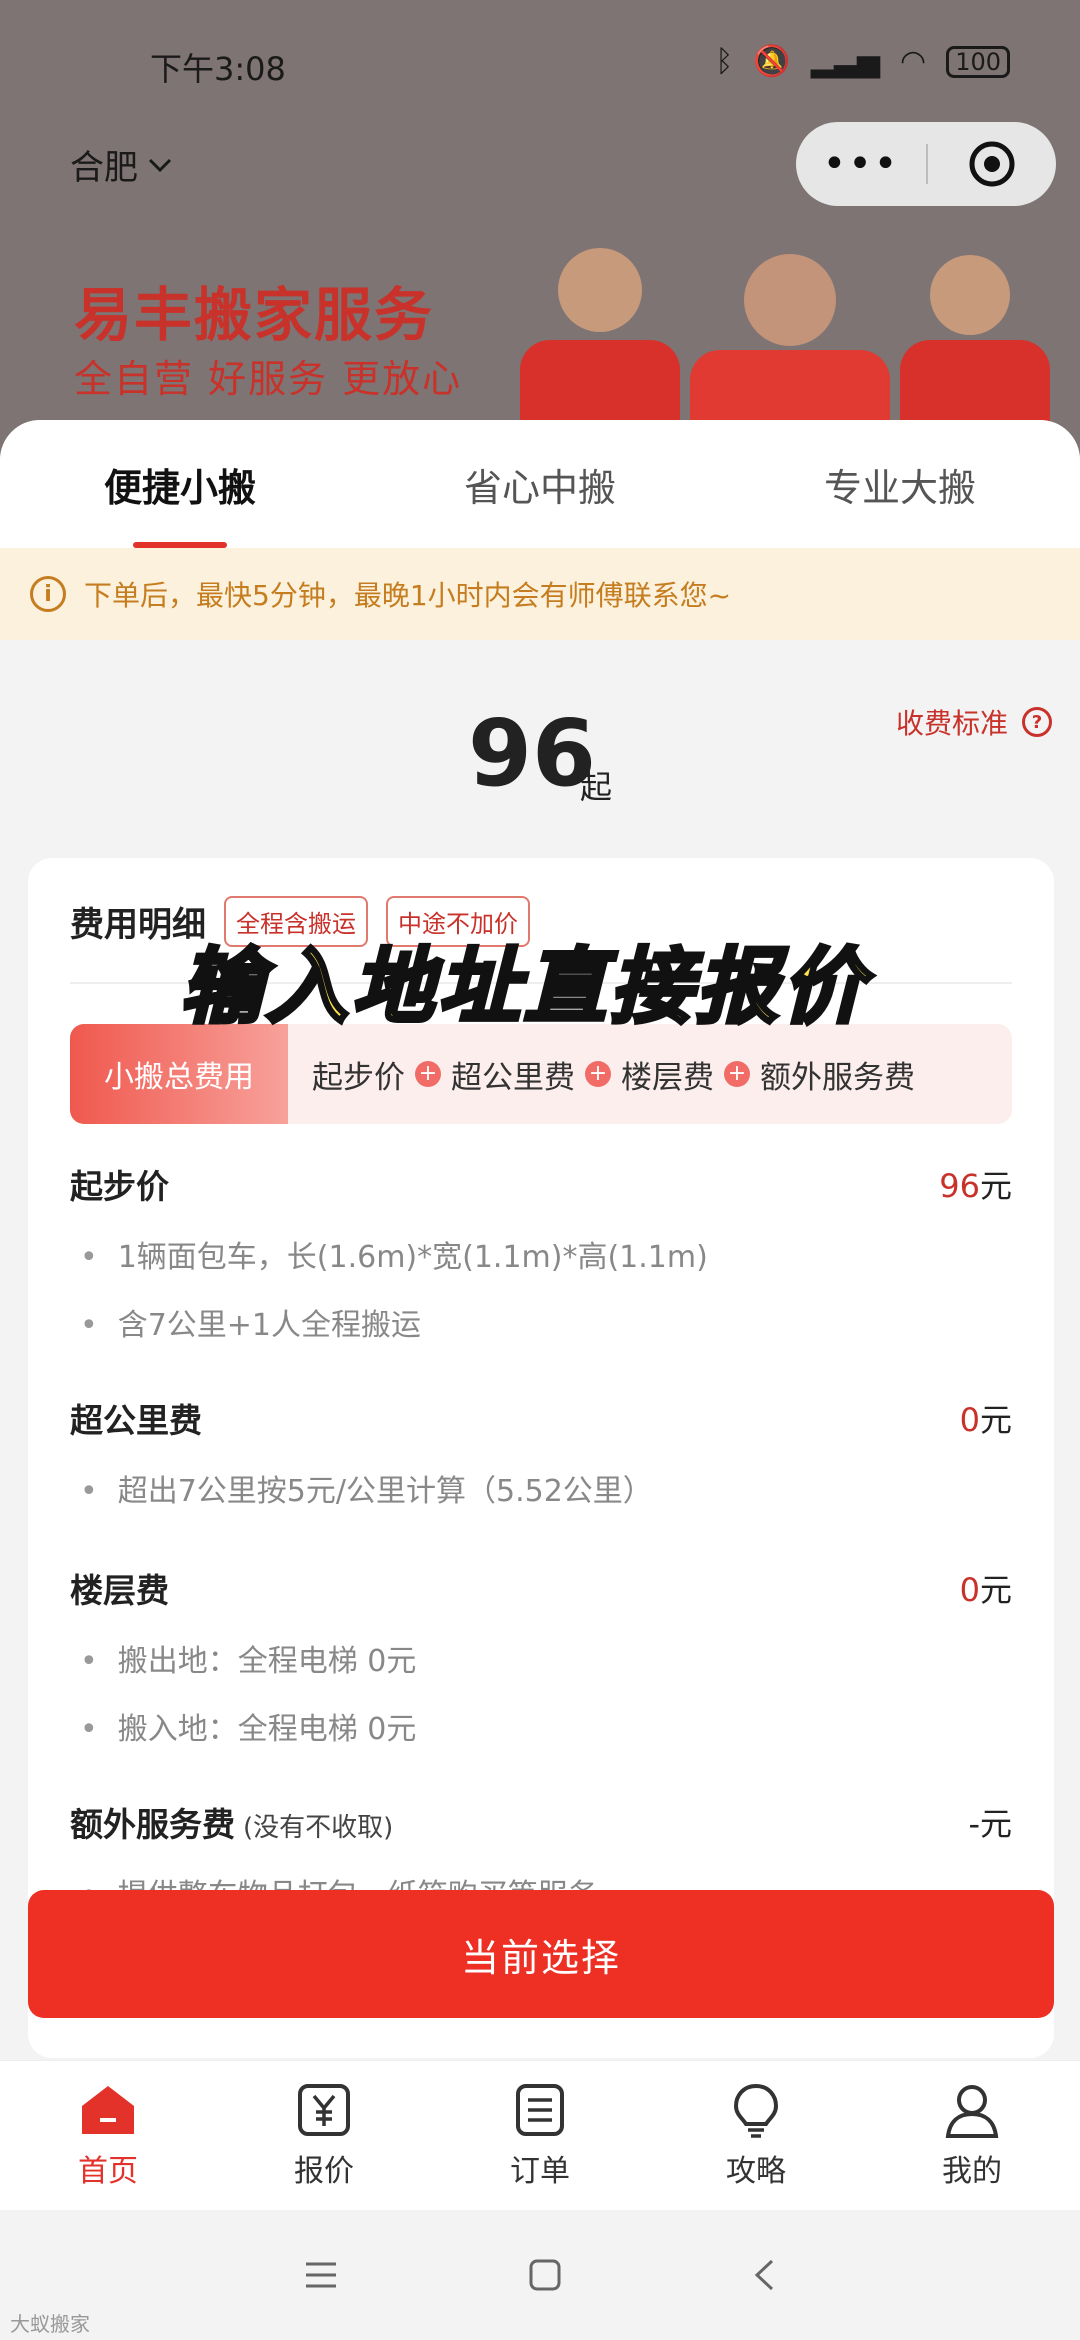  I want to click on section-name: 超公里费, so click(136, 1420).